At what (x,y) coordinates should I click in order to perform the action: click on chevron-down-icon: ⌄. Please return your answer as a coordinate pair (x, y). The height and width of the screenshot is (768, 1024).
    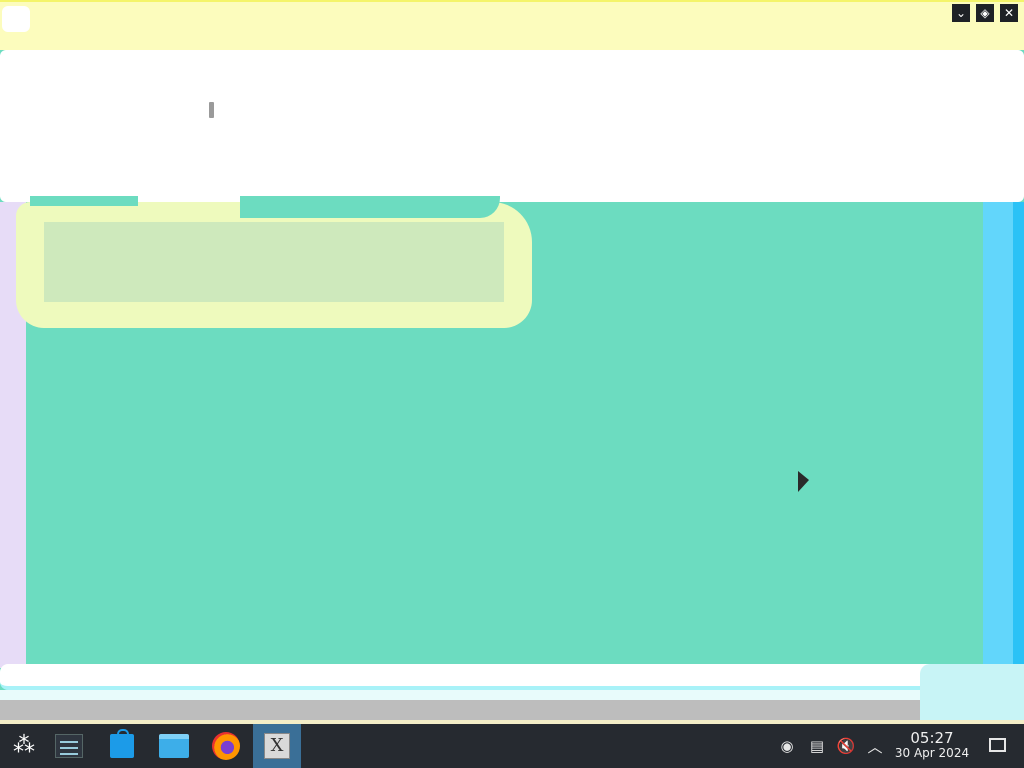
    Looking at the image, I should click on (961, 13).